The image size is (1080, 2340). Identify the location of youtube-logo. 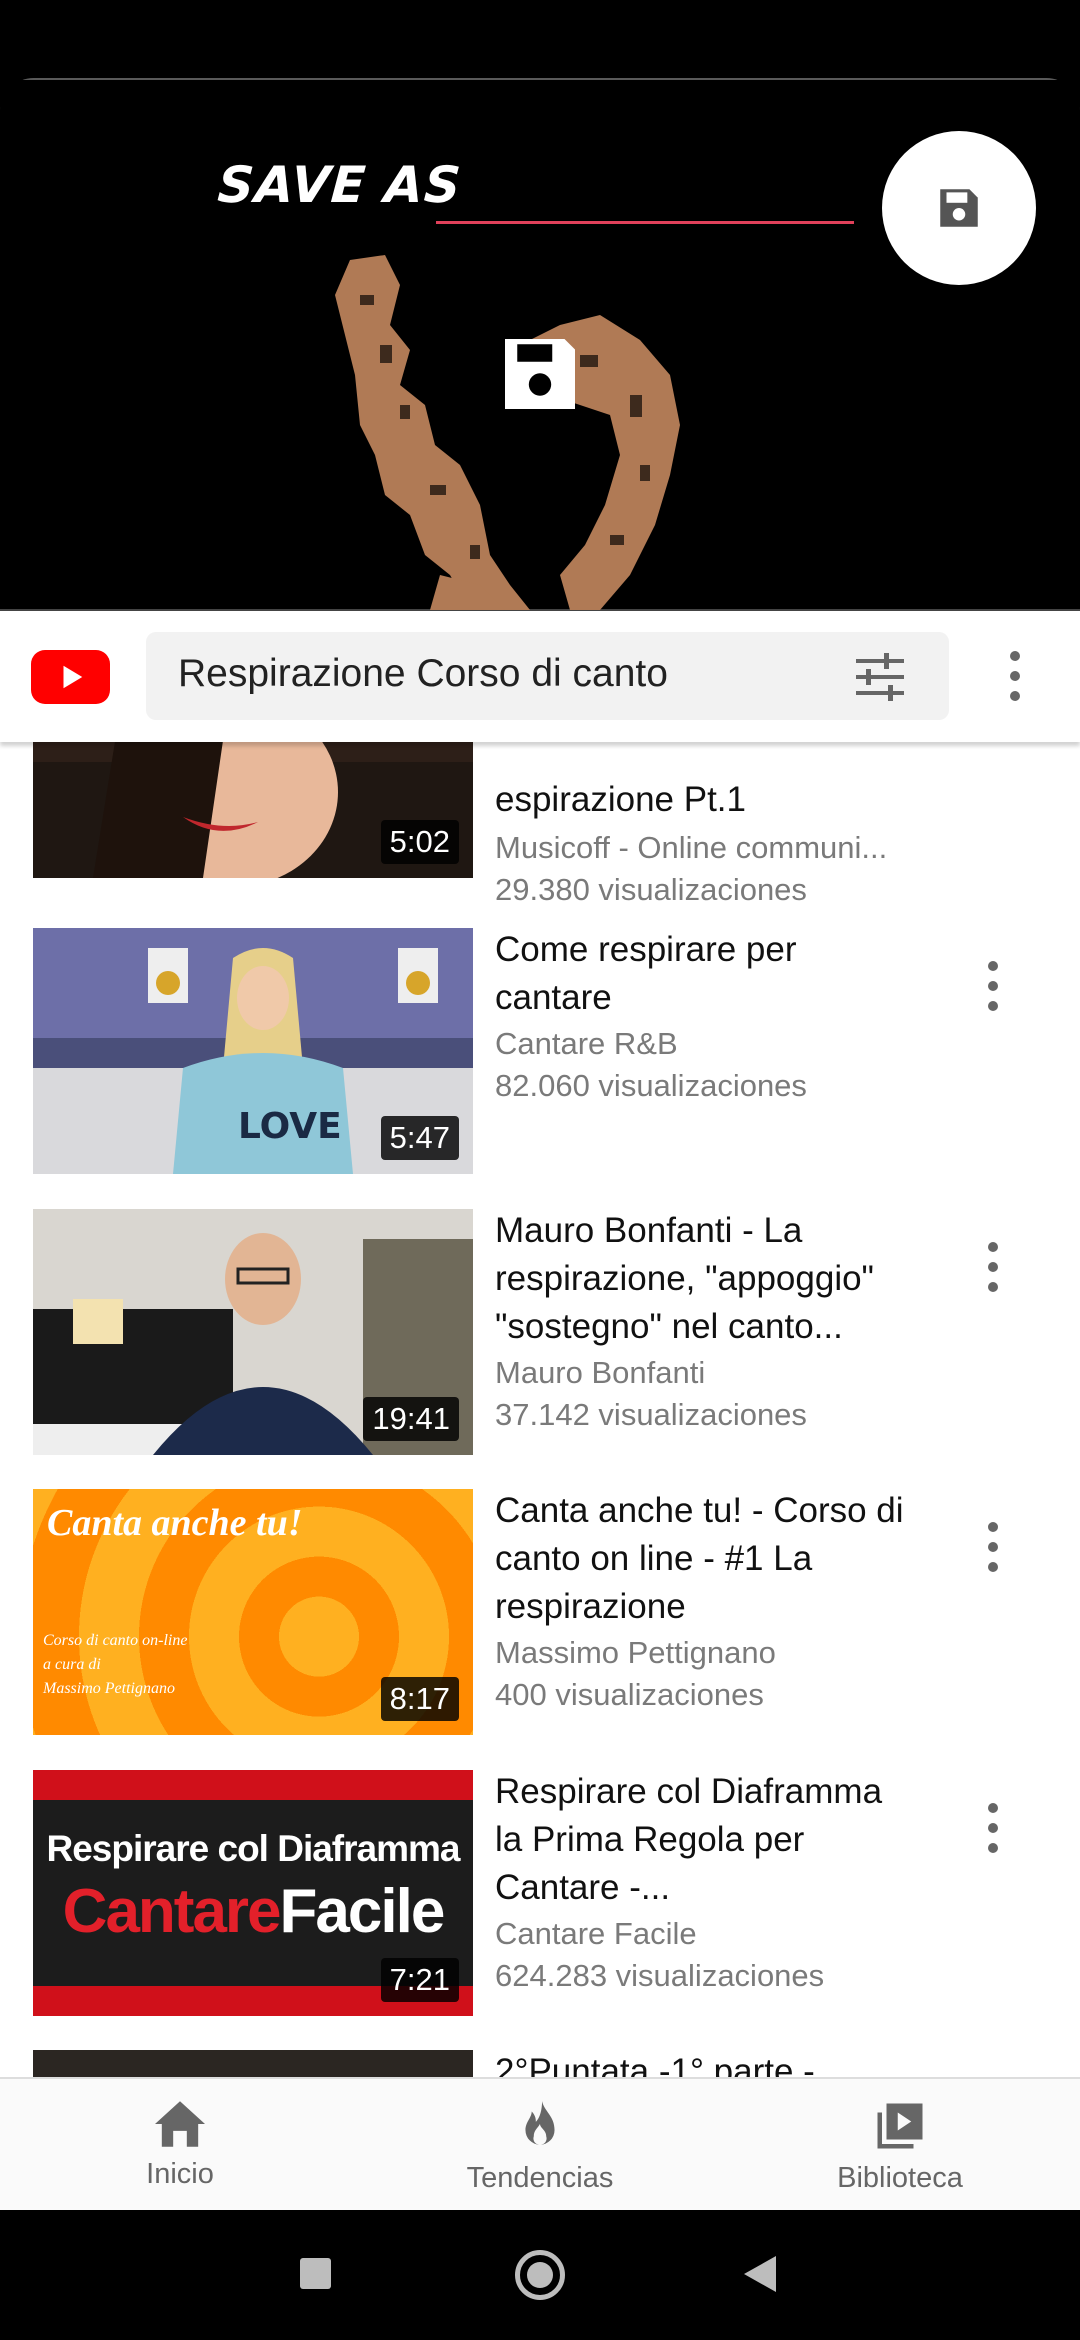
(70, 677).